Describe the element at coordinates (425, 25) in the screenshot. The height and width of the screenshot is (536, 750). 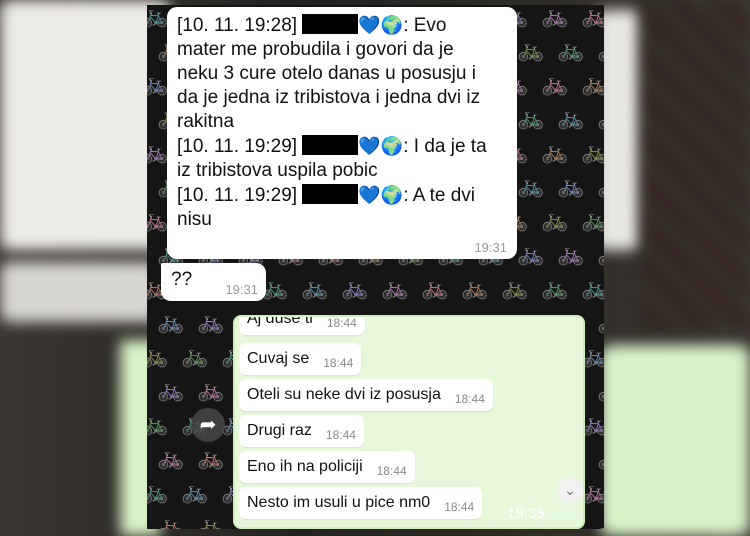
I see `message-text: : Evo` at that location.